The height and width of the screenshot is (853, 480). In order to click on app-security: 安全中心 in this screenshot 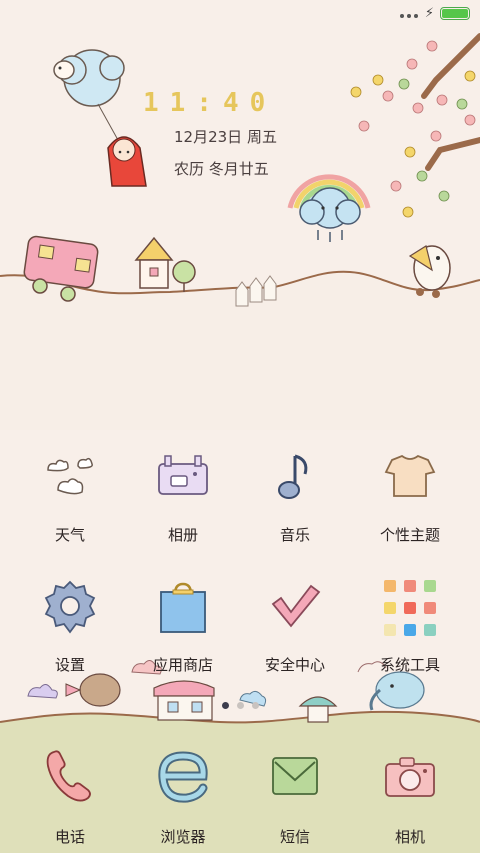, I will do `click(295, 625)`.